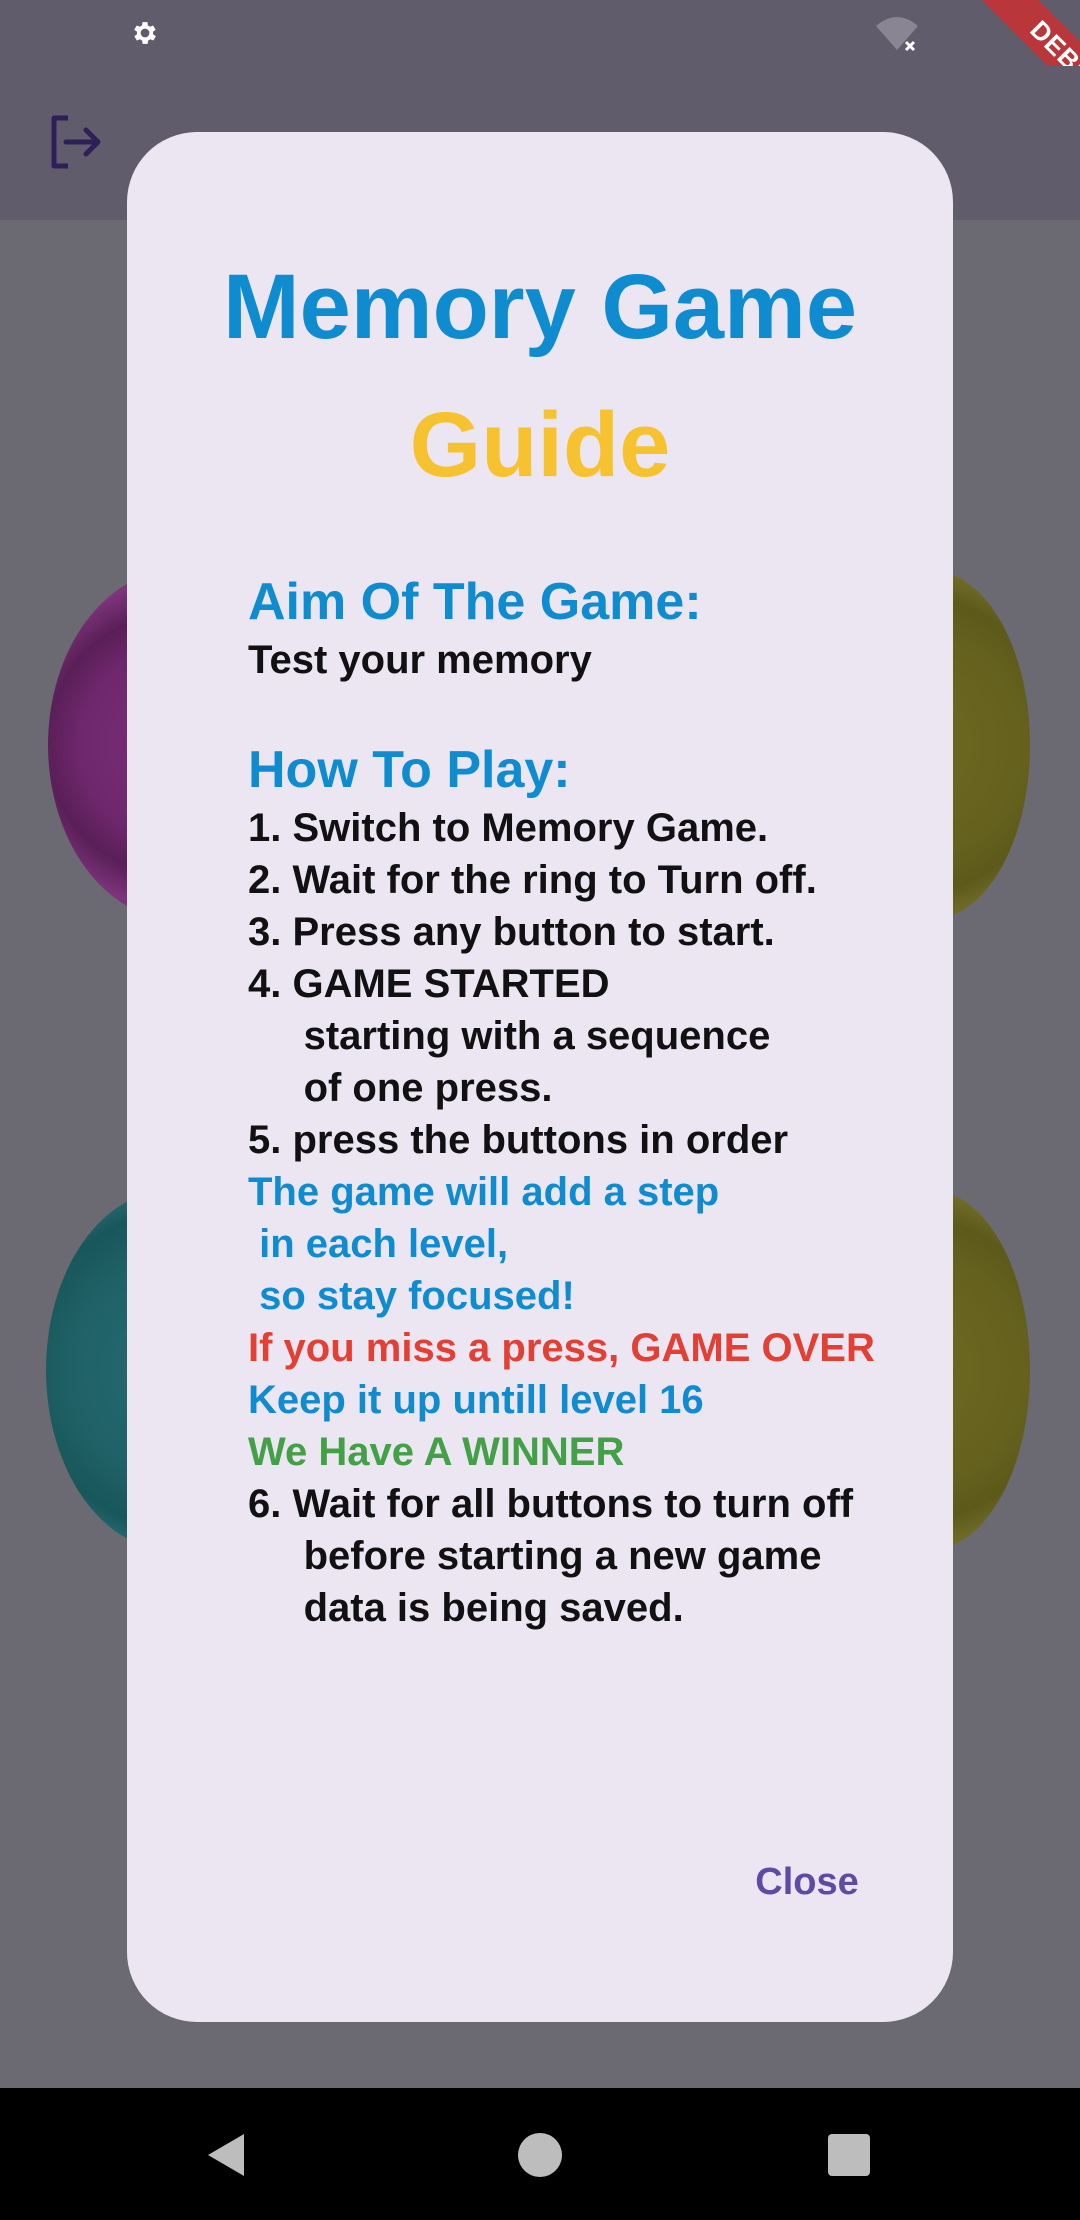 The image size is (1080, 2220). Describe the element at coordinates (76, 142) in the screenshot. I see `logout-icon` at that location.